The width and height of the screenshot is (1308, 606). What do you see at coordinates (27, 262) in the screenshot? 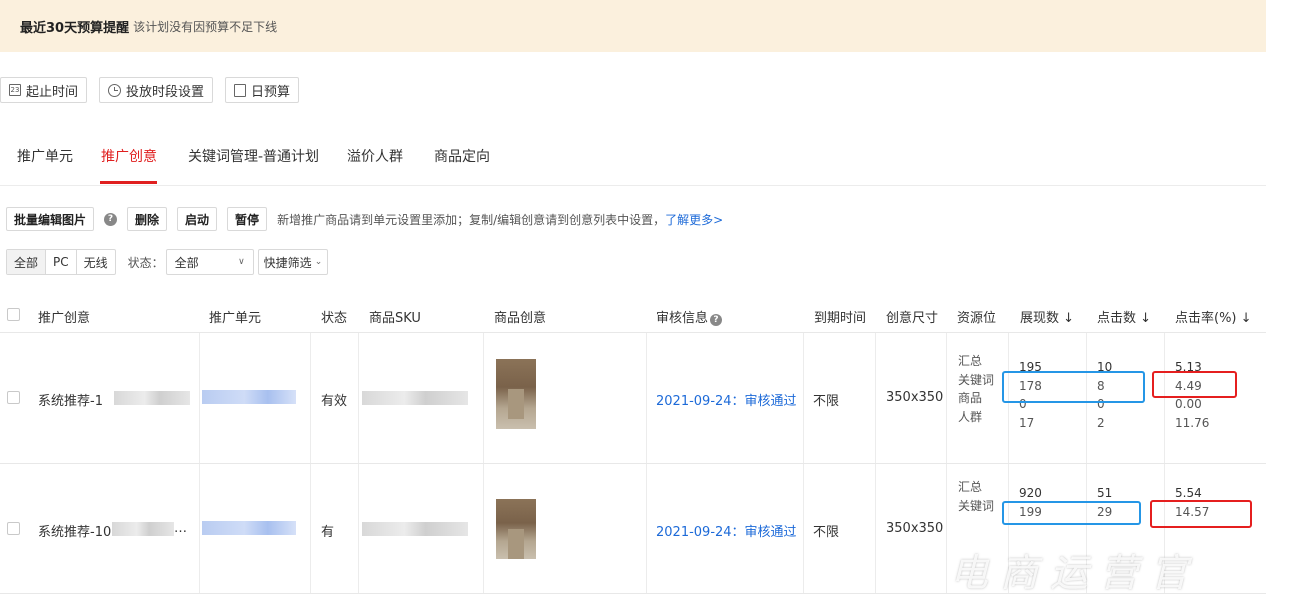
I see `segment-all: 全部` at bounding box center [27, 262].